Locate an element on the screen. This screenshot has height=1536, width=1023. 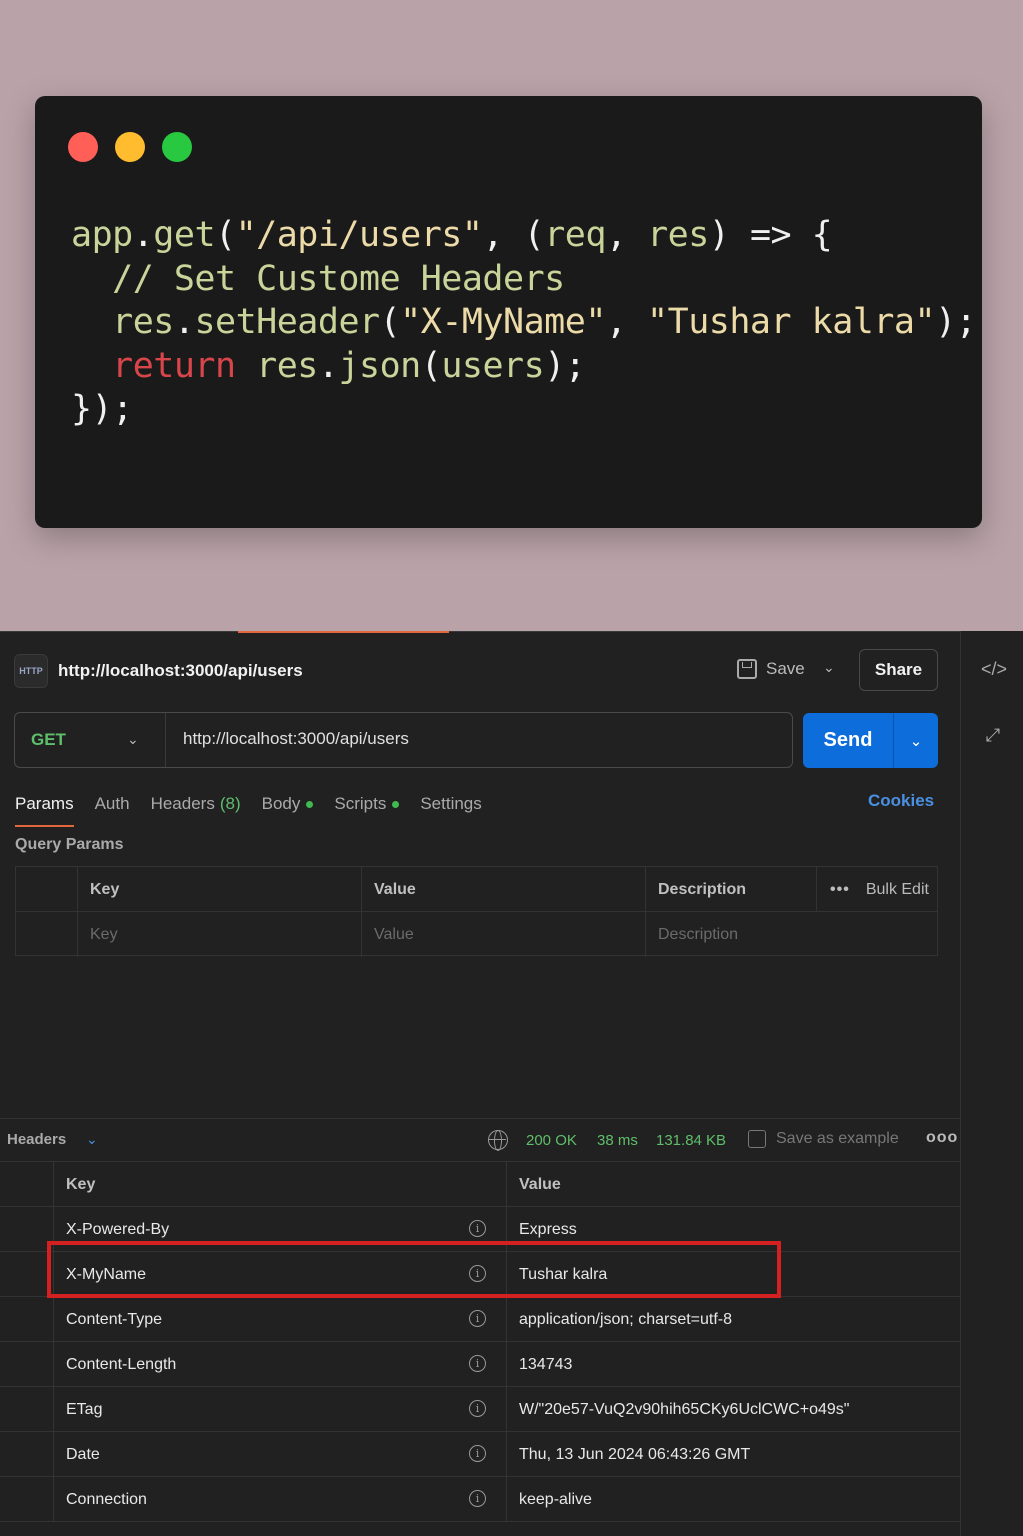
qp-key-header: Key is located at coordinates (219, 889).